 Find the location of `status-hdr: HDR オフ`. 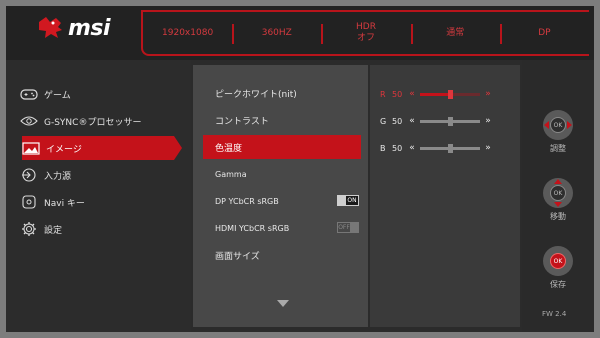

status-hdr: HDR オフ is located at coordinates (365, 33).